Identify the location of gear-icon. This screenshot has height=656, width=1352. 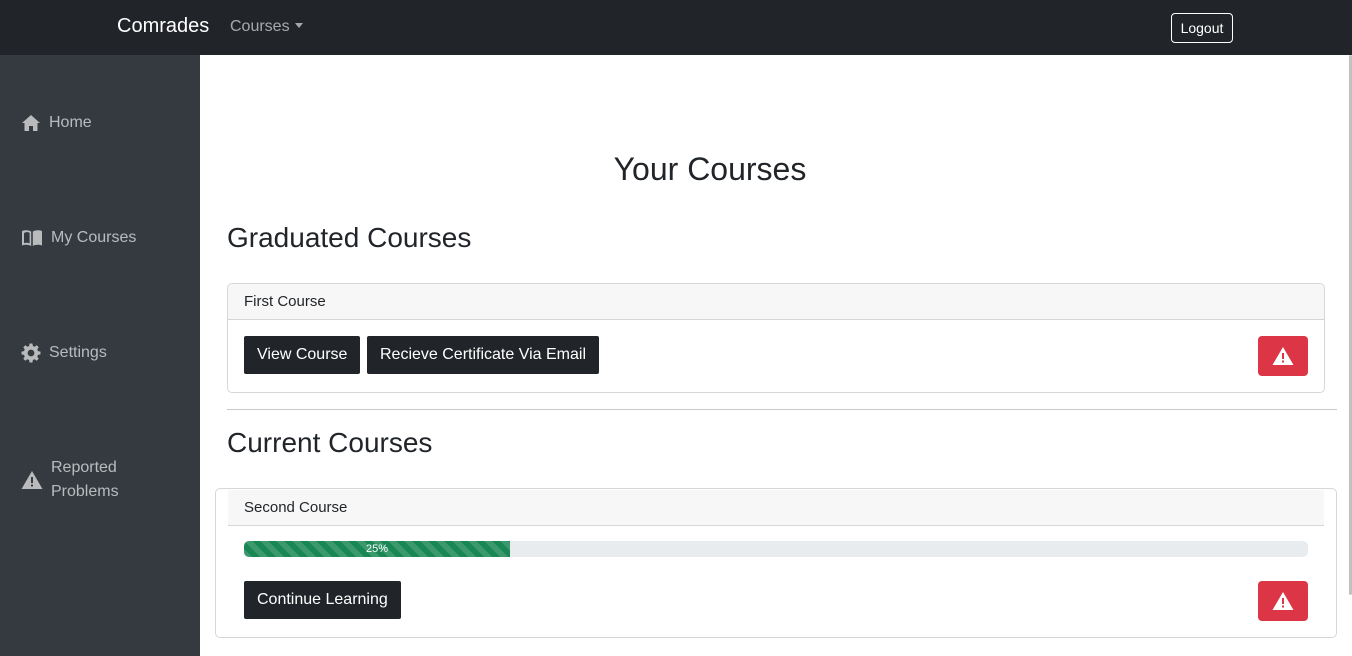
(31, 353).